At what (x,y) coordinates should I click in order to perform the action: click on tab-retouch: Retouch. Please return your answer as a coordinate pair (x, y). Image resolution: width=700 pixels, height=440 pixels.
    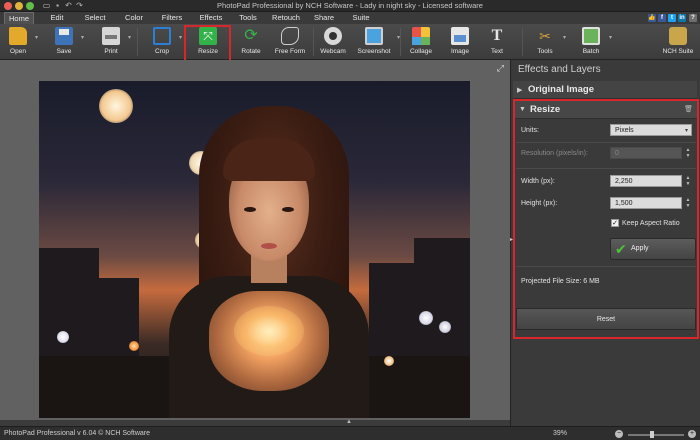
    Looking at the image, I should click on (286, 18).